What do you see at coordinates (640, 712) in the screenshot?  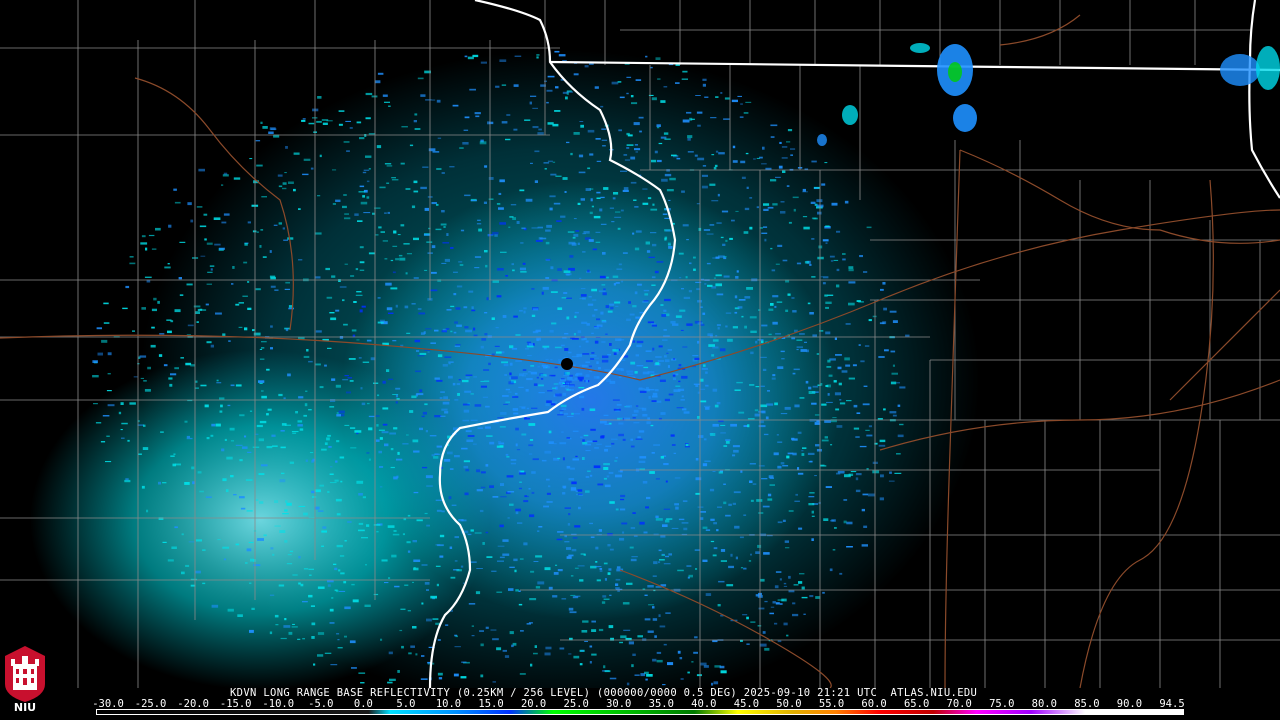 I see `reflectivity-color-bar` at bounding box center [640, 712].